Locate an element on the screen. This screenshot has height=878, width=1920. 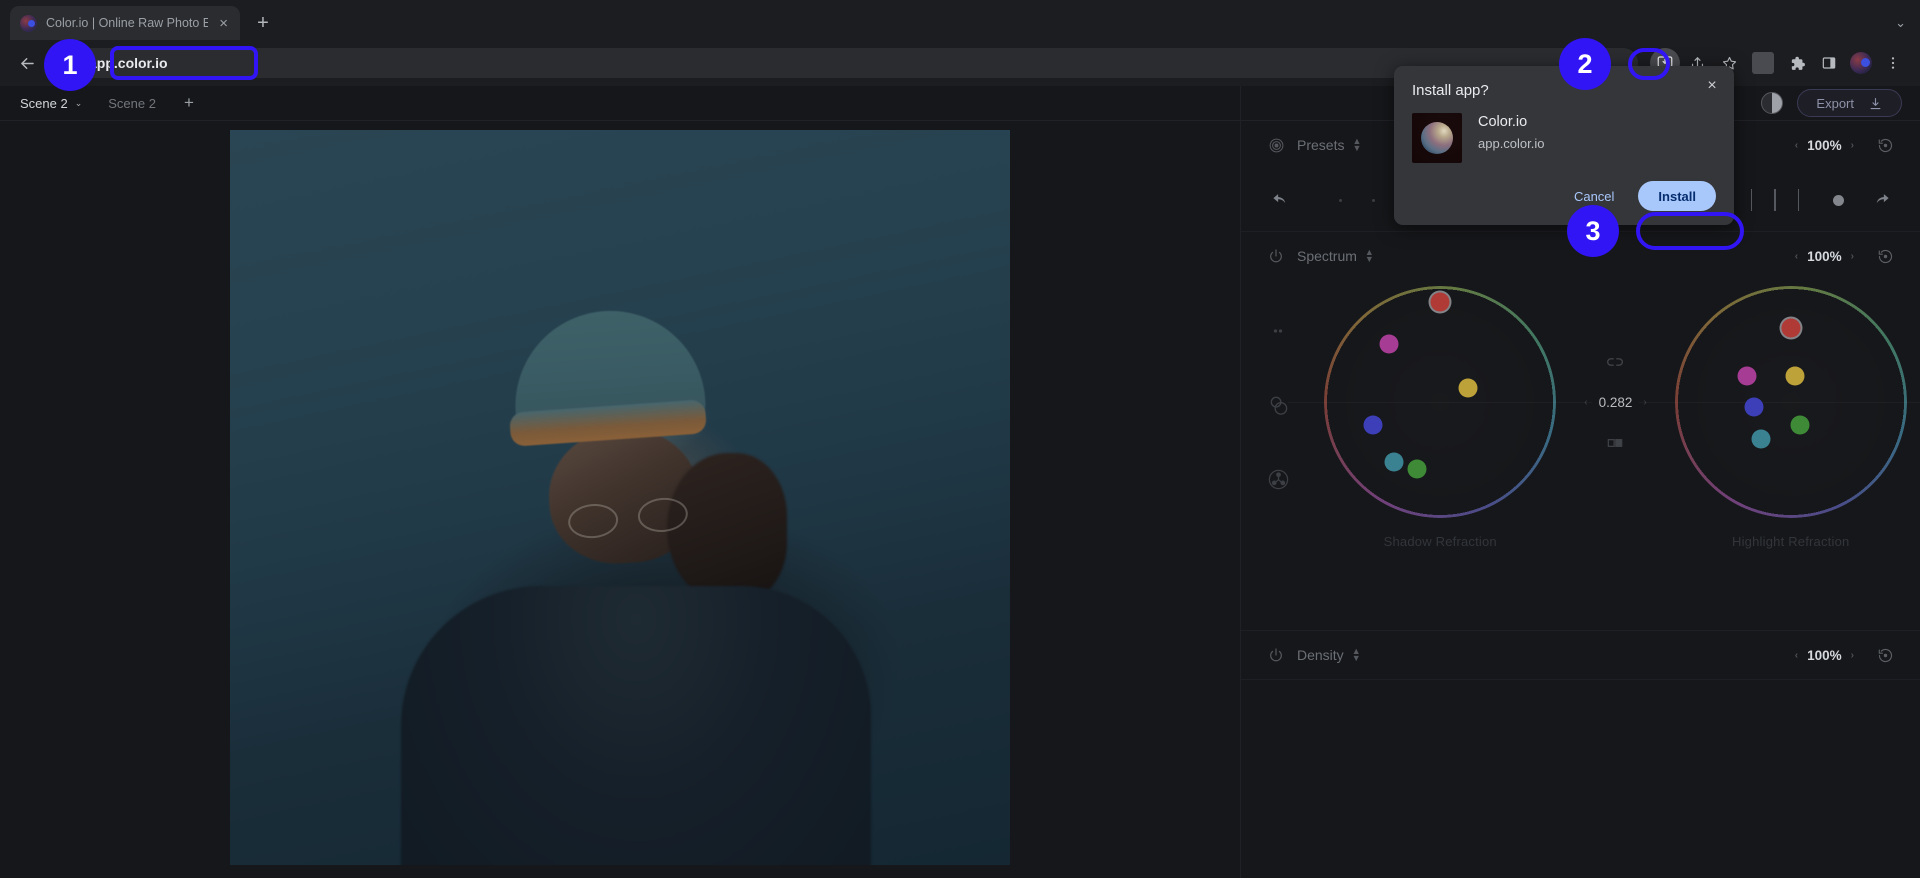
highlight-refraction-label: Highlight Refraction is located at coordinates (1791, 541).